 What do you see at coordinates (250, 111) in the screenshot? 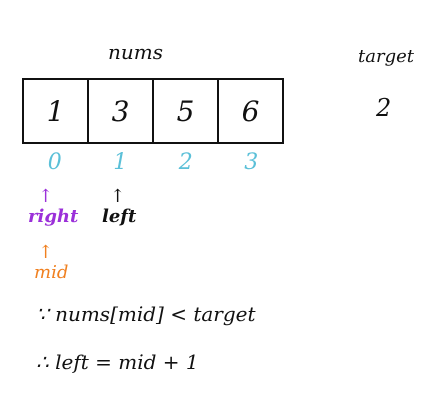
I see `array-cell-3: 6` at bounding box center [250, 111].